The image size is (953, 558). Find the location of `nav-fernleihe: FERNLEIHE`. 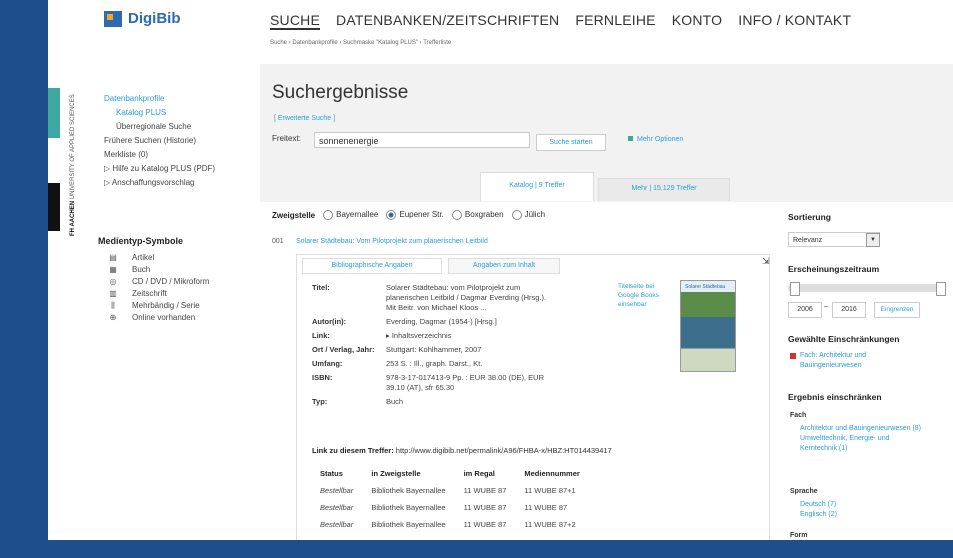

nav-fernleihe: FERNLEIHE is located at coordinates (615, 21).